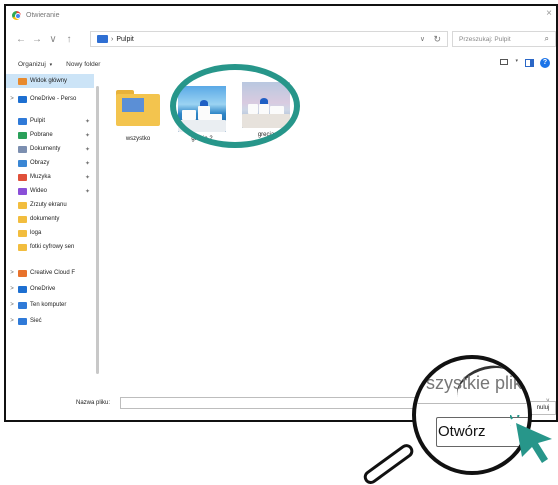 This screenshot has width=558, height=485. I want to click on sidebar-item: > Sieć, so click(50, 321).